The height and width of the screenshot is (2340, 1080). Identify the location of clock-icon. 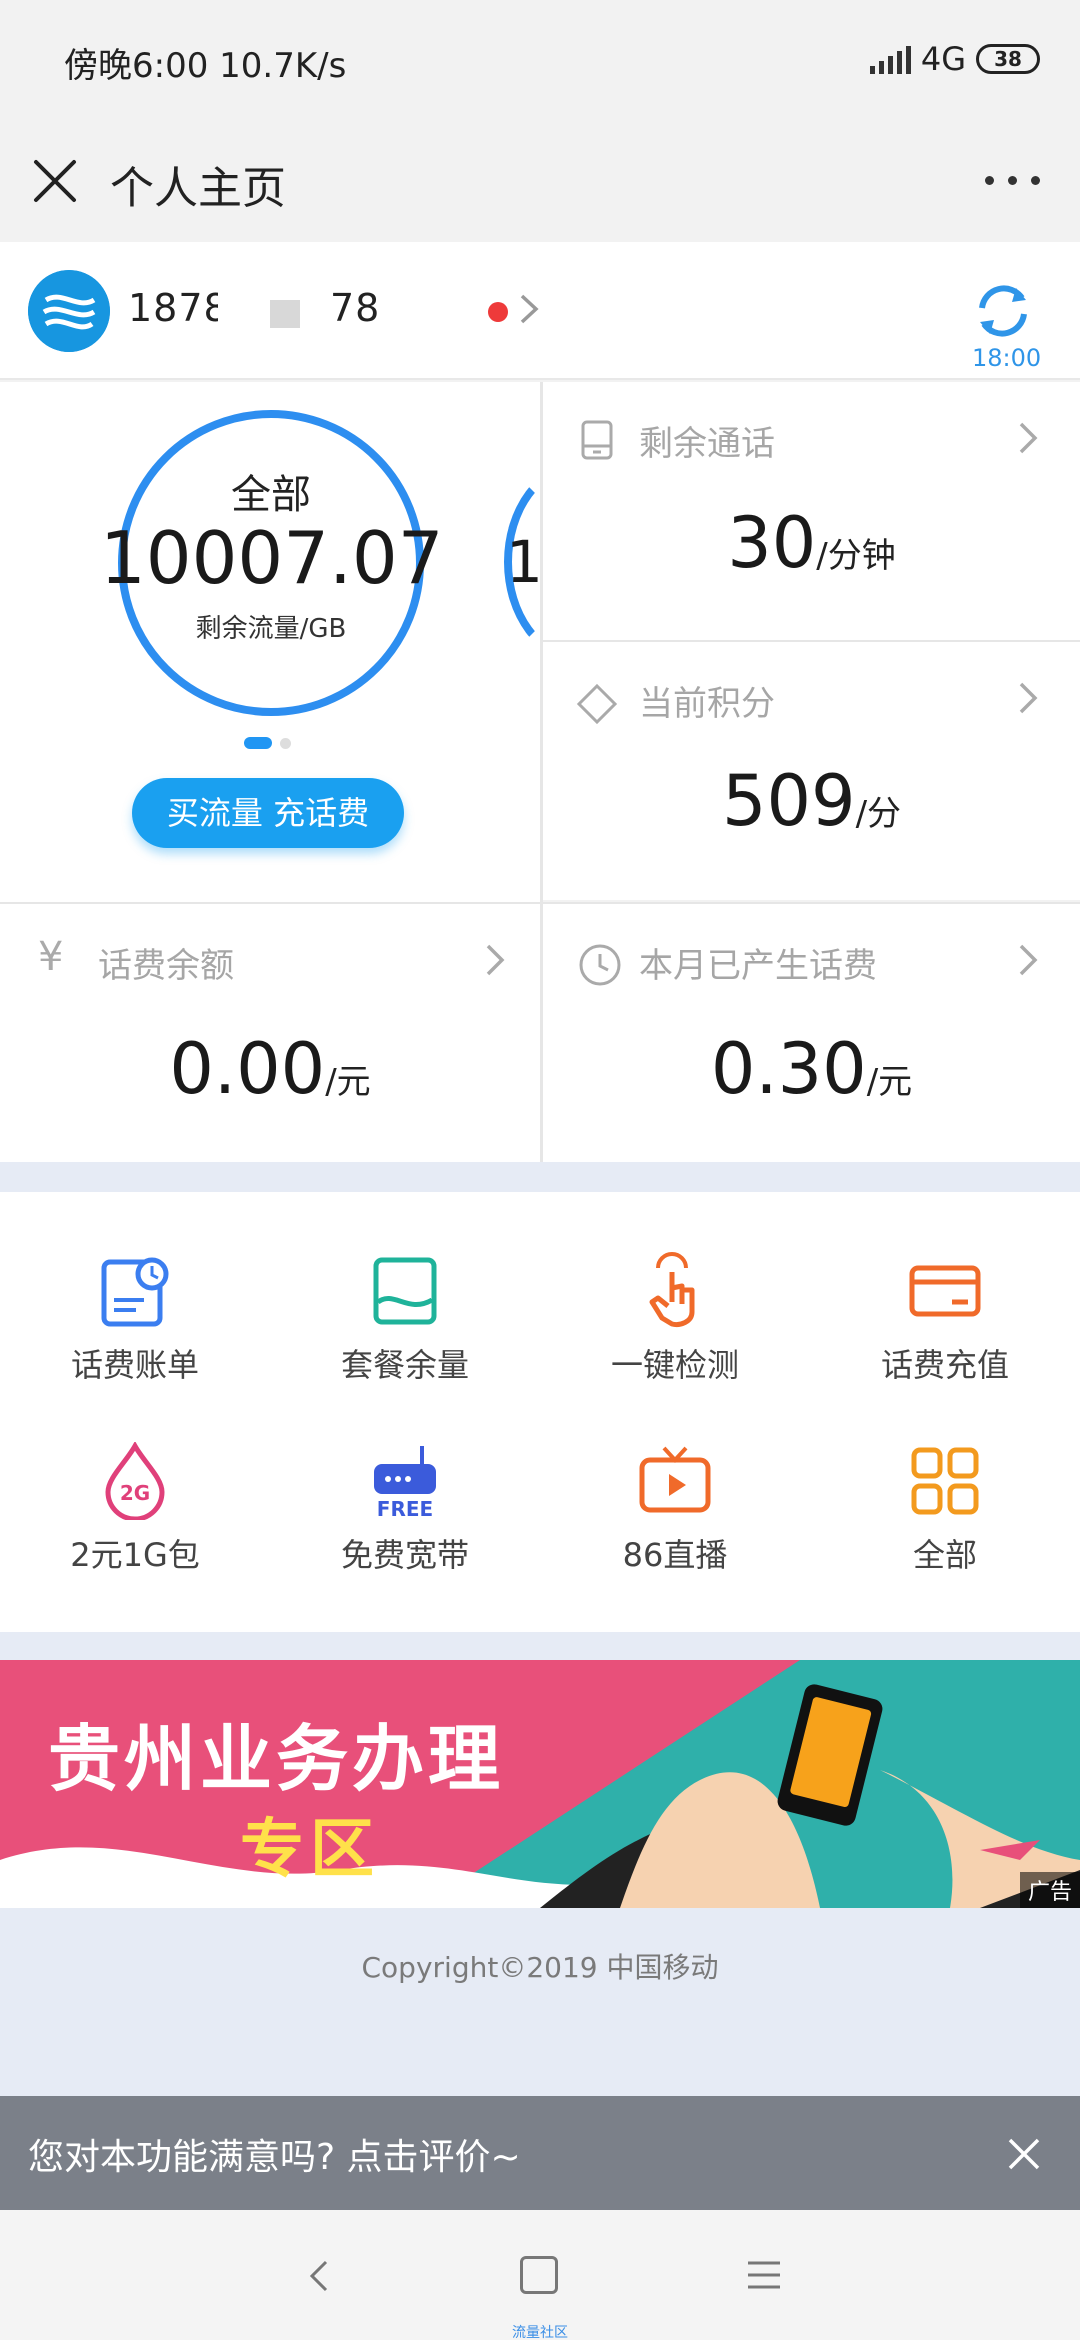
(600, 965).